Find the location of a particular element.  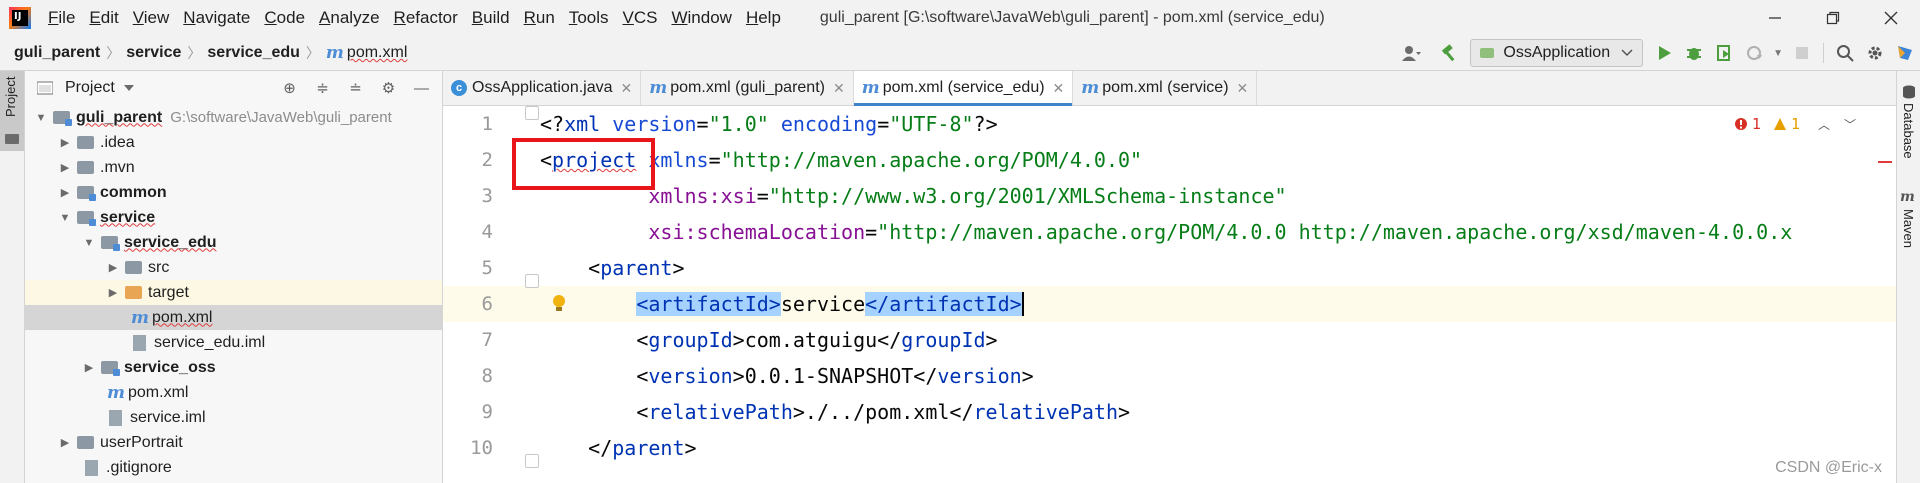

chevron-right-icon: 〉 is located at coordinates (312, 53).